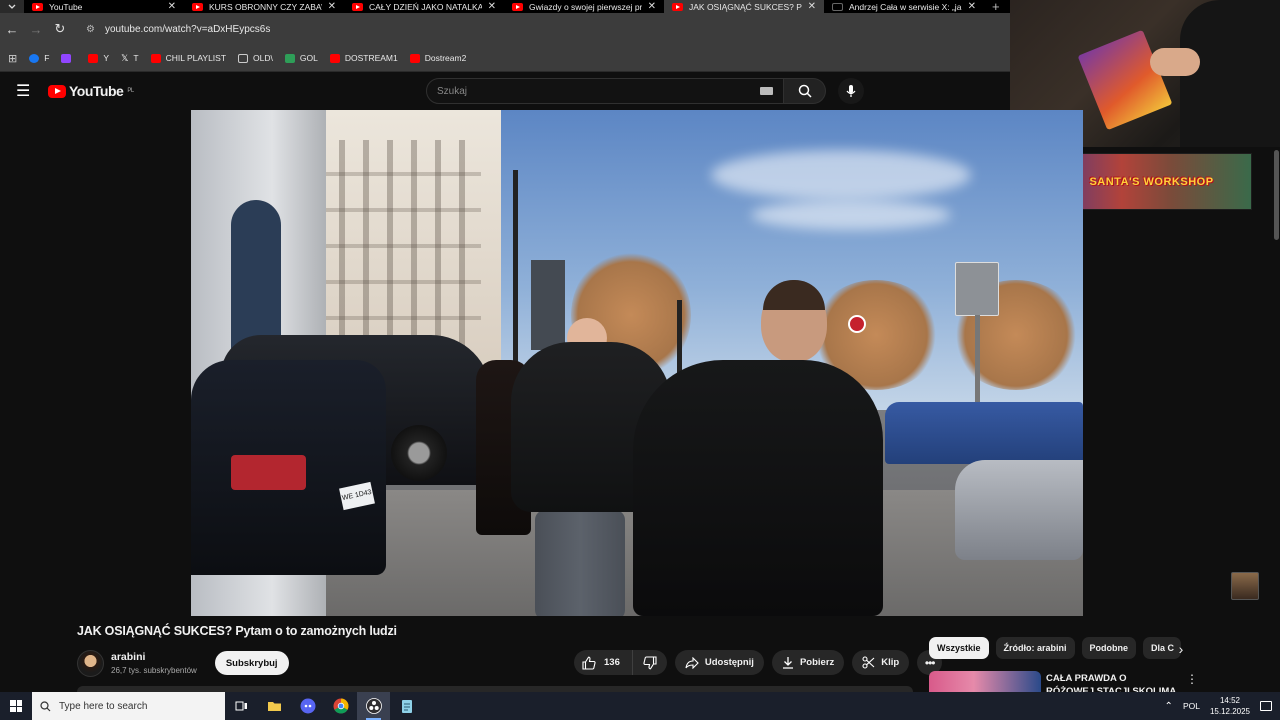 The height and width of the screenshot is (720, 1280). What do you see at coordinates (268, 472) in the screenshot?
I see `video-taillight` at bounding box center [268, 472].